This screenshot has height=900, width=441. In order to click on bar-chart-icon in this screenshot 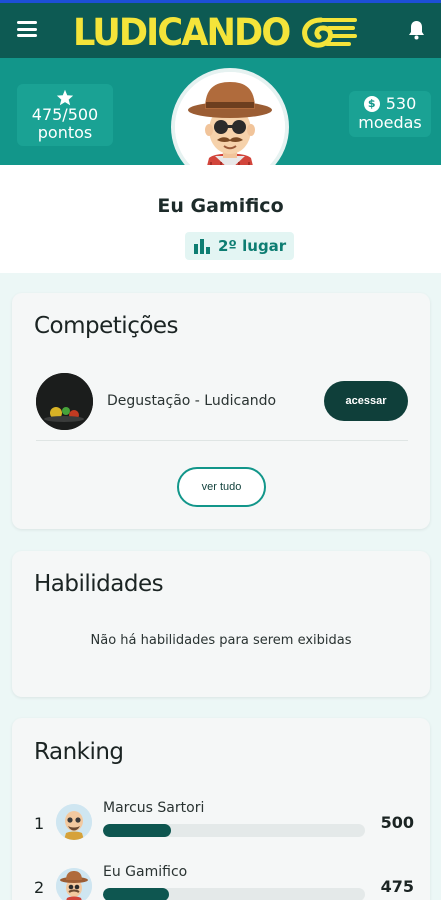, I will do `click(202, 246)`.